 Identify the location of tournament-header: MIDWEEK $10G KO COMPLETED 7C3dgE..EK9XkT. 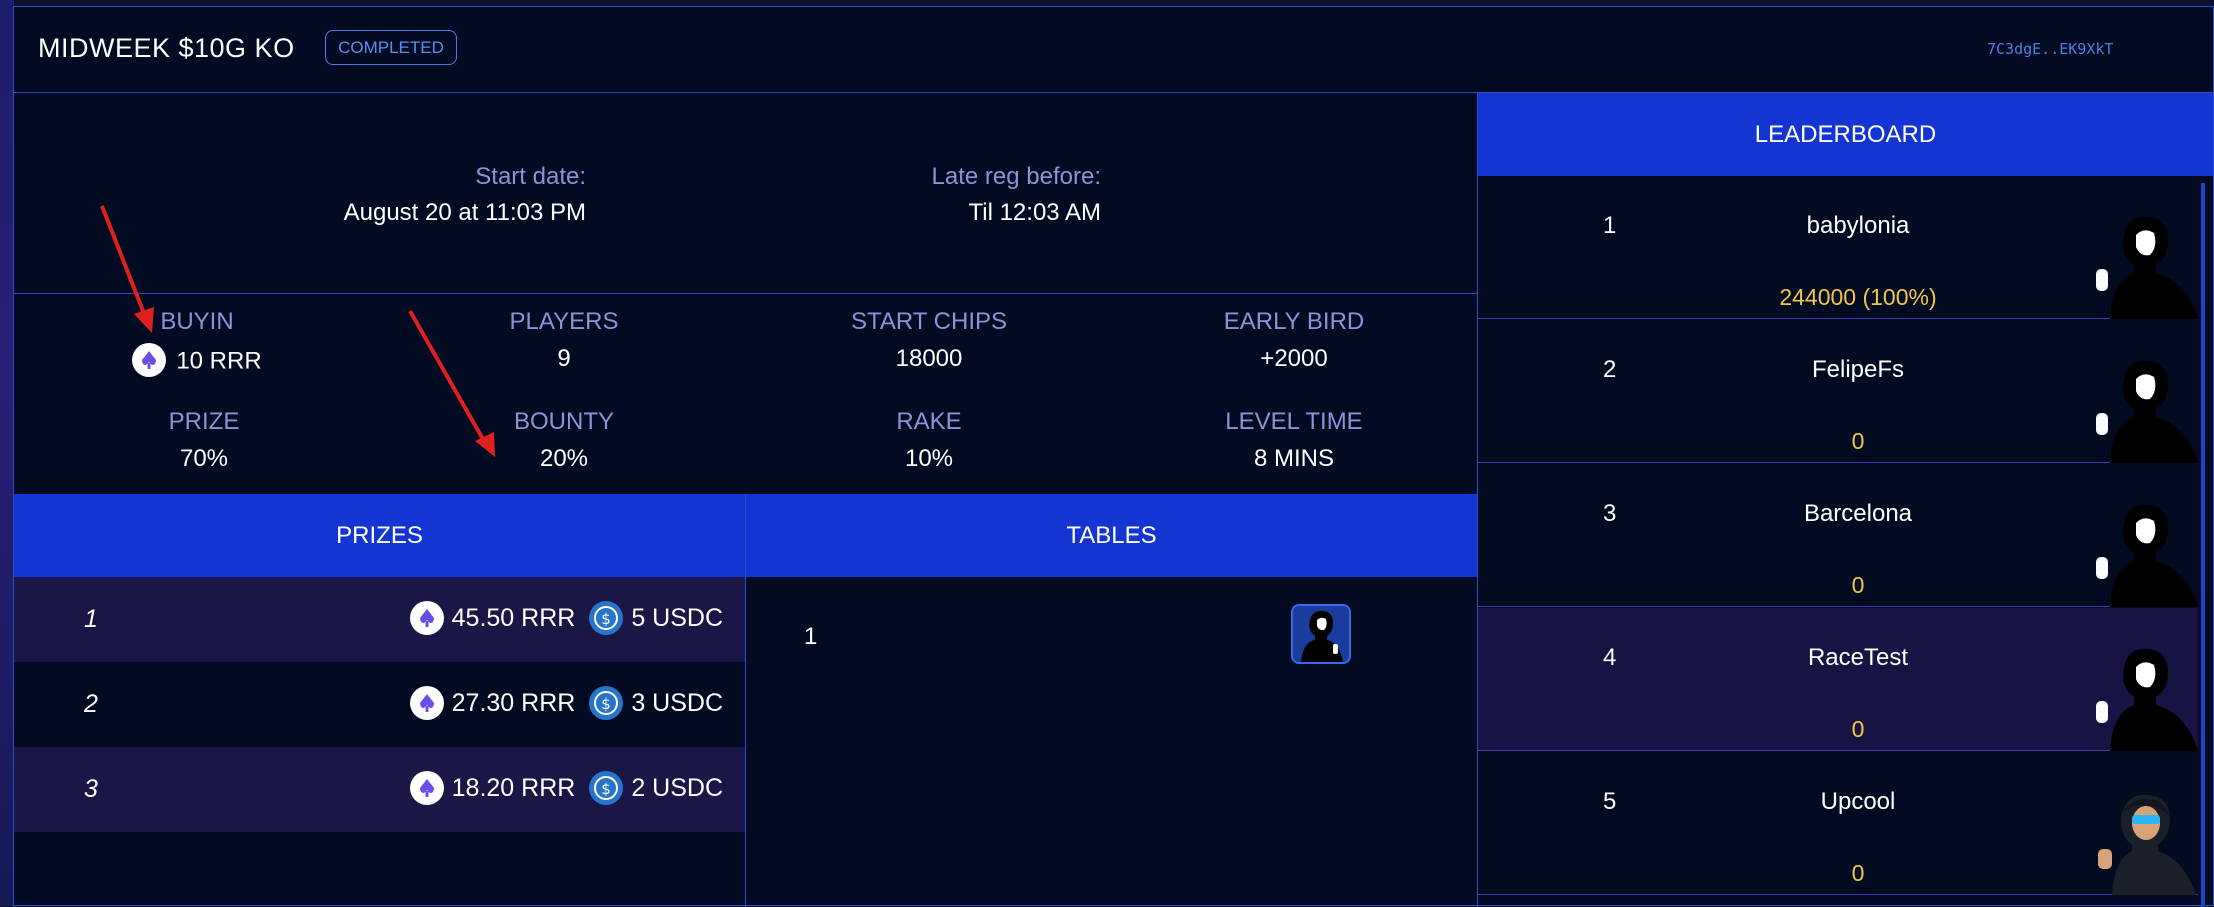
(1113, 50).